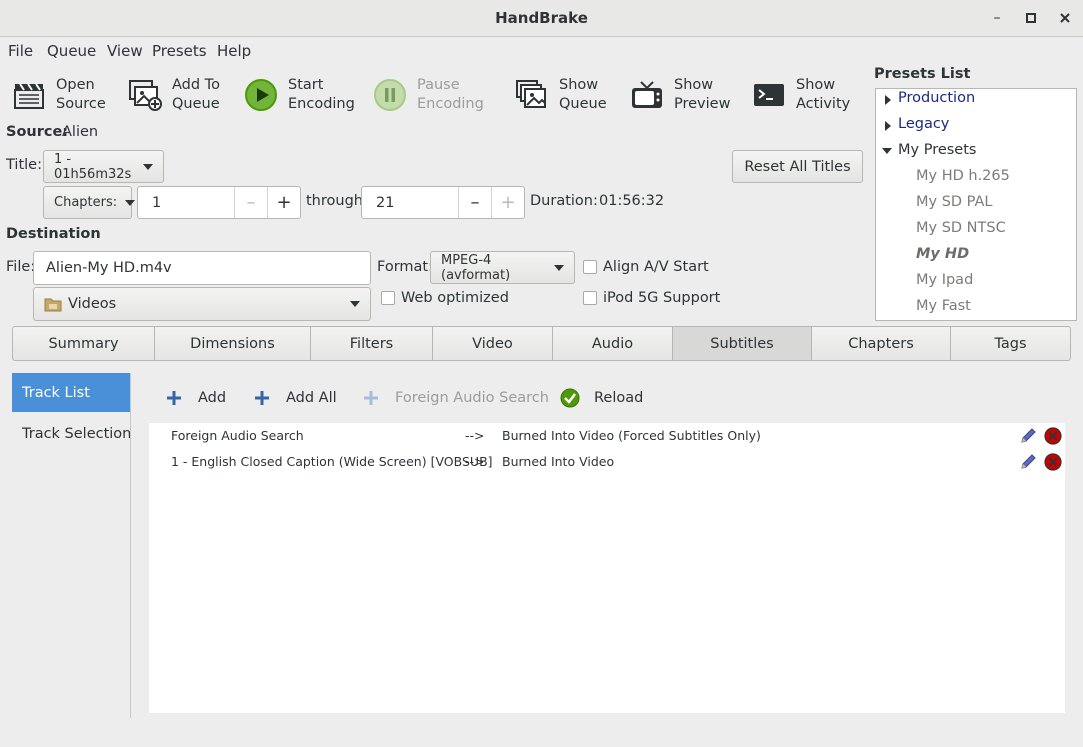 This screenshot has height=747, width=1083. What do you see at coordinates (84, 343) in the screenshot?
I see `tab-summary: Summary` at bounding box center [84, 343].